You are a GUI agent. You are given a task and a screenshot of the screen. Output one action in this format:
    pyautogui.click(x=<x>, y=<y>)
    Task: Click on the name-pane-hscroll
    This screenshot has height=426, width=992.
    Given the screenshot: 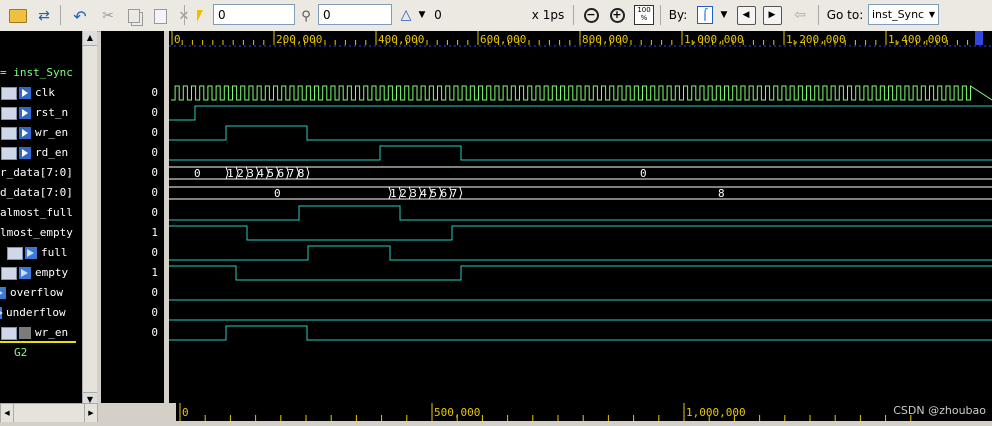 What is the action you would take?
    pyautogui.click(x=49, y=413)
    